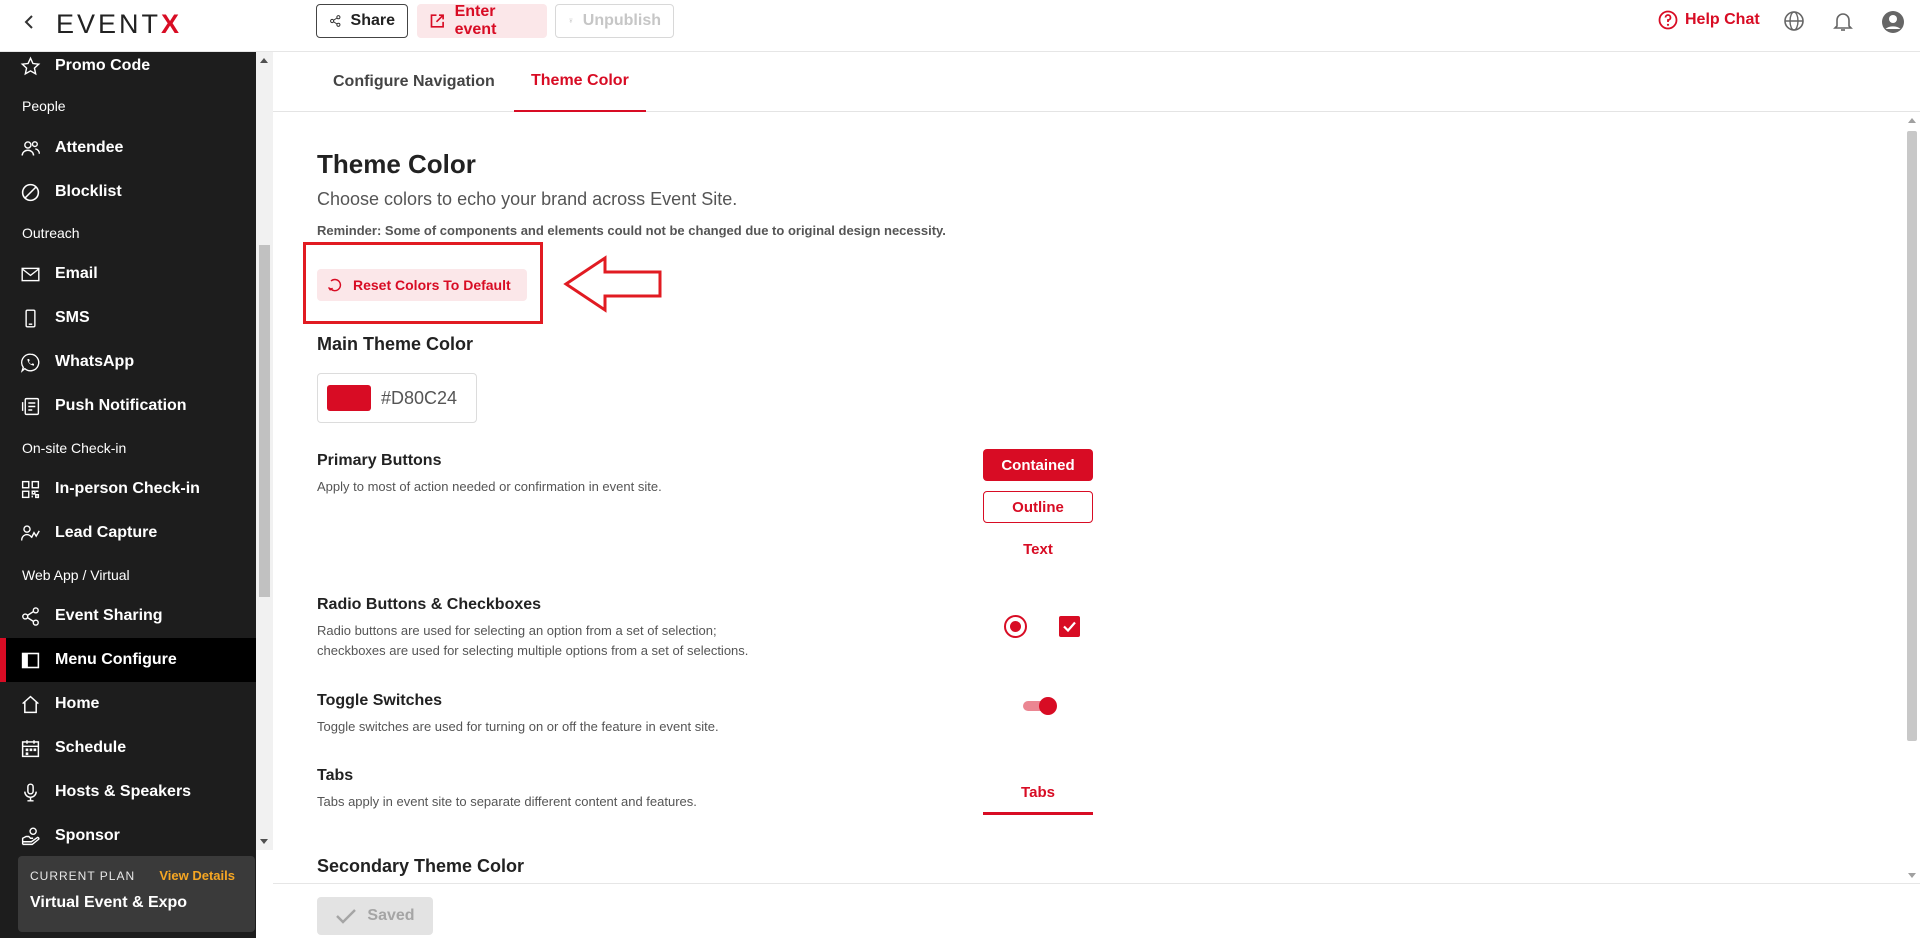  Describe the element at coordinates (1038, 507) in the screenshot. I see `outline-button-preview: Outline` at that location.